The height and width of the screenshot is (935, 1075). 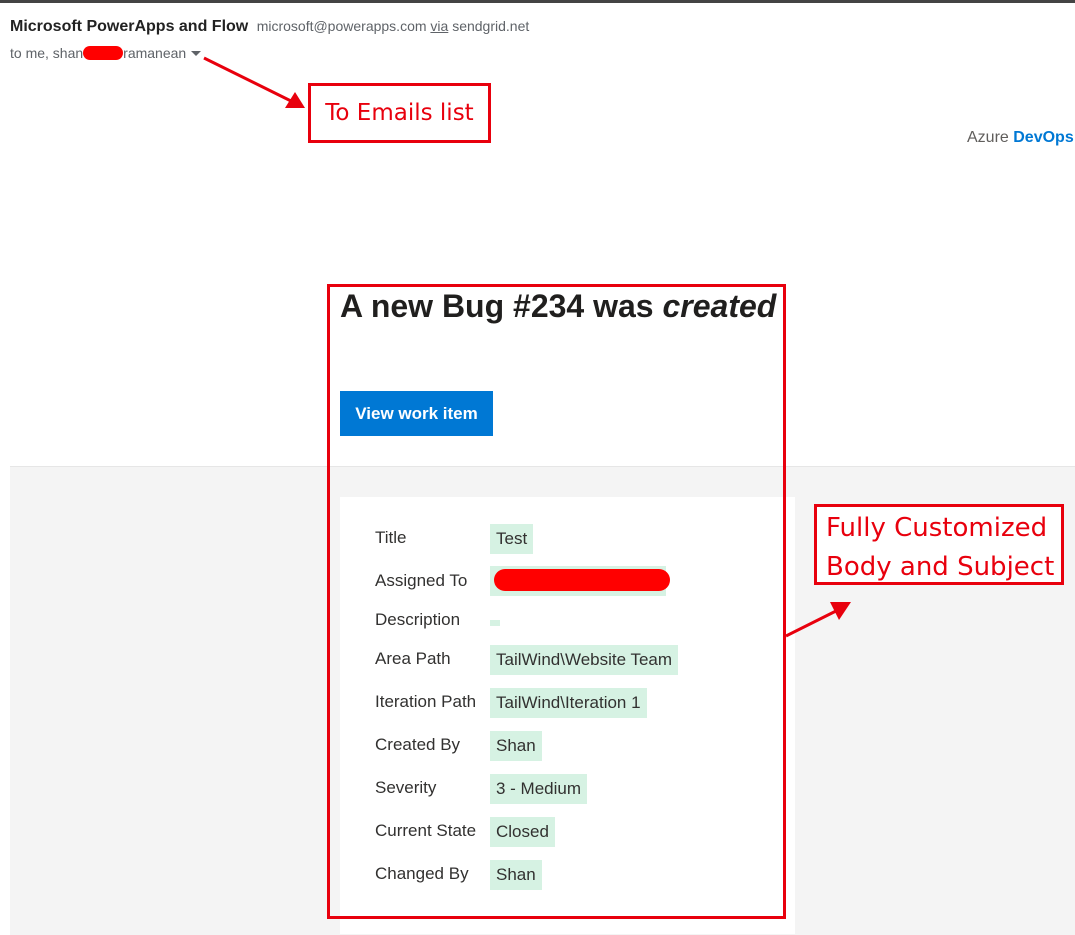 What do you see at coordinates (248, 80) in the screenshot?
I see `arrow-to-emails` at bounding box center [248, 80].